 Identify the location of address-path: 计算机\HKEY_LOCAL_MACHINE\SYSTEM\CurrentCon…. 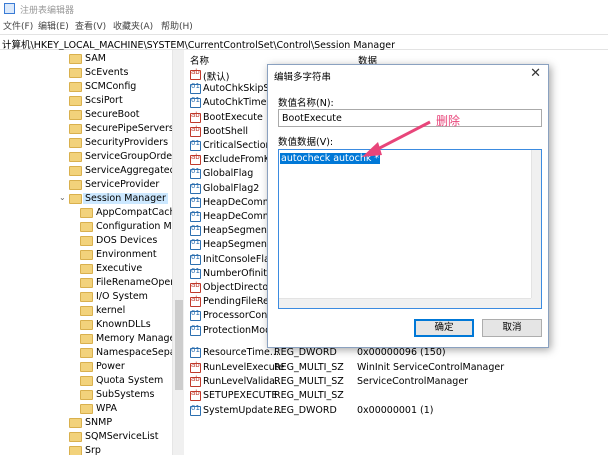
(198, 45).